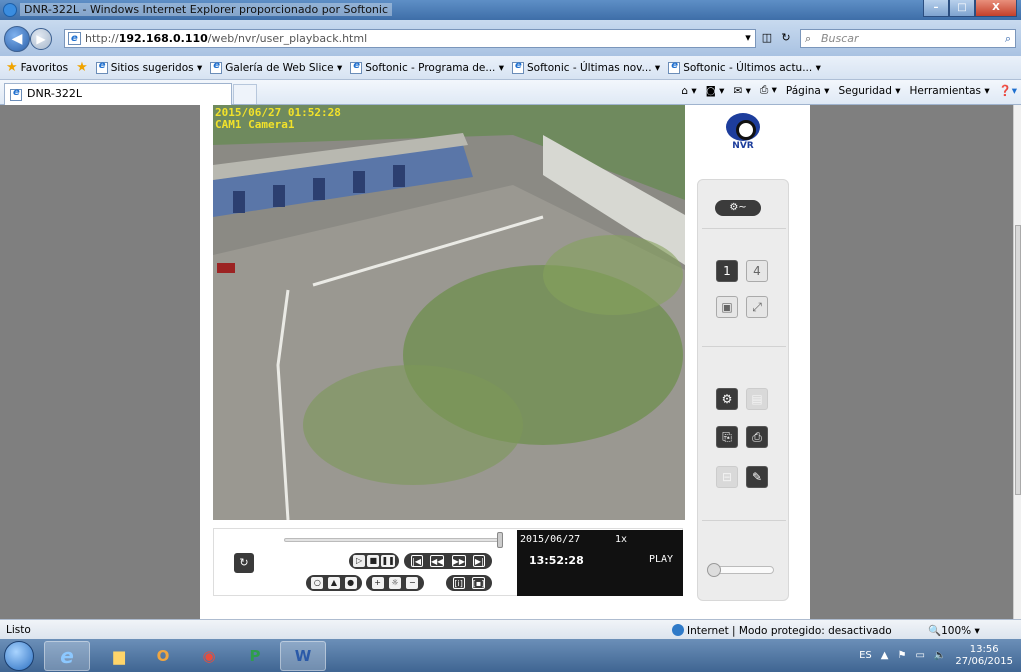 This screenshot has height=672, width=1021. Describe the element at coordinates (940, 655) in the screenshot. I see `volume-icon: 🔈` at that location.